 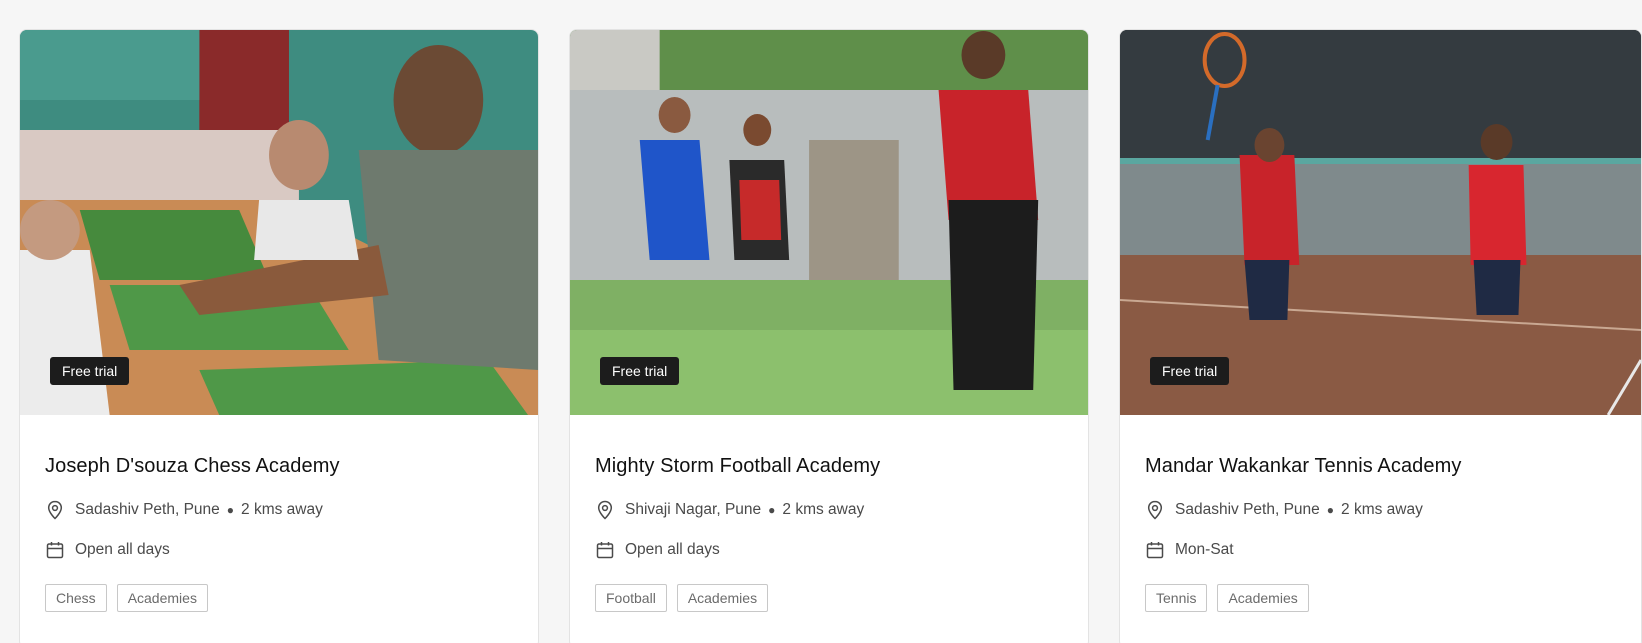 What do you see at coordinates (76, 598) in the screenshot?
I see `tag-sport: Chess` at bounding box center [76, 598].